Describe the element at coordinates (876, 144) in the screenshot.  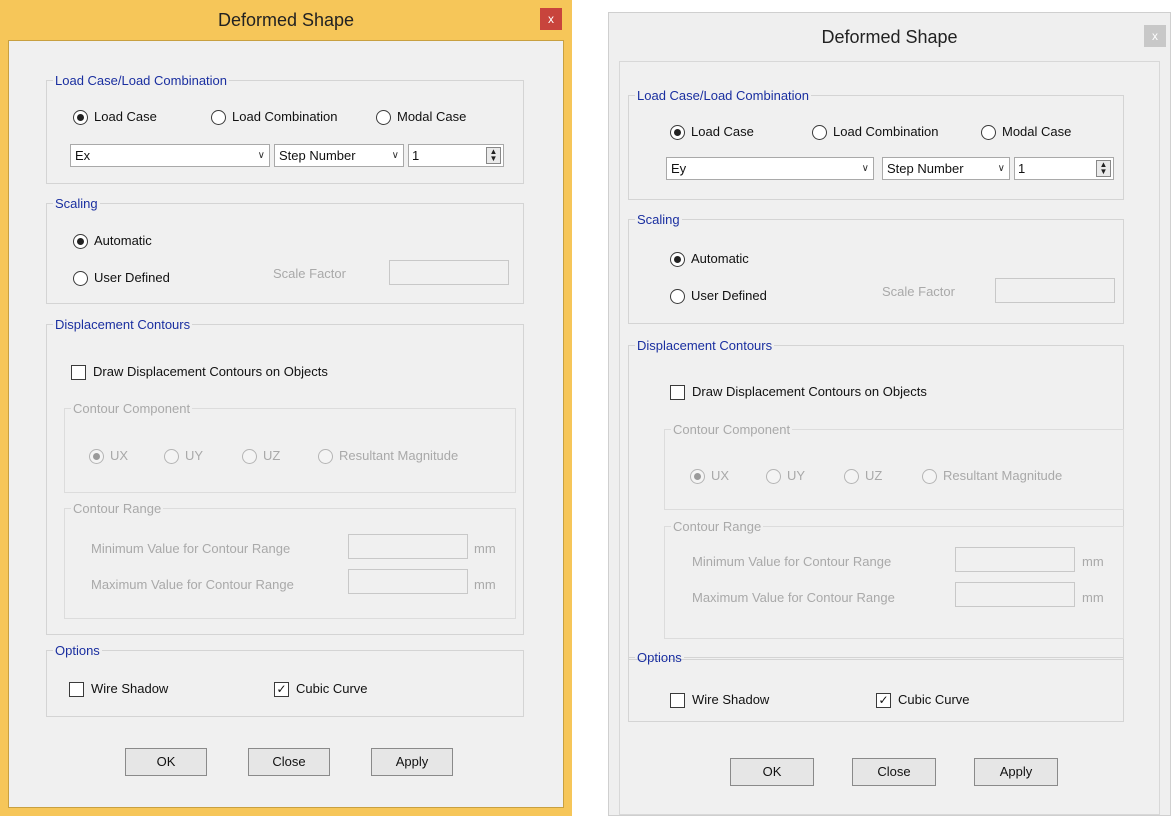
I see `load-case-group: Load Case/Load Combination` at that location.